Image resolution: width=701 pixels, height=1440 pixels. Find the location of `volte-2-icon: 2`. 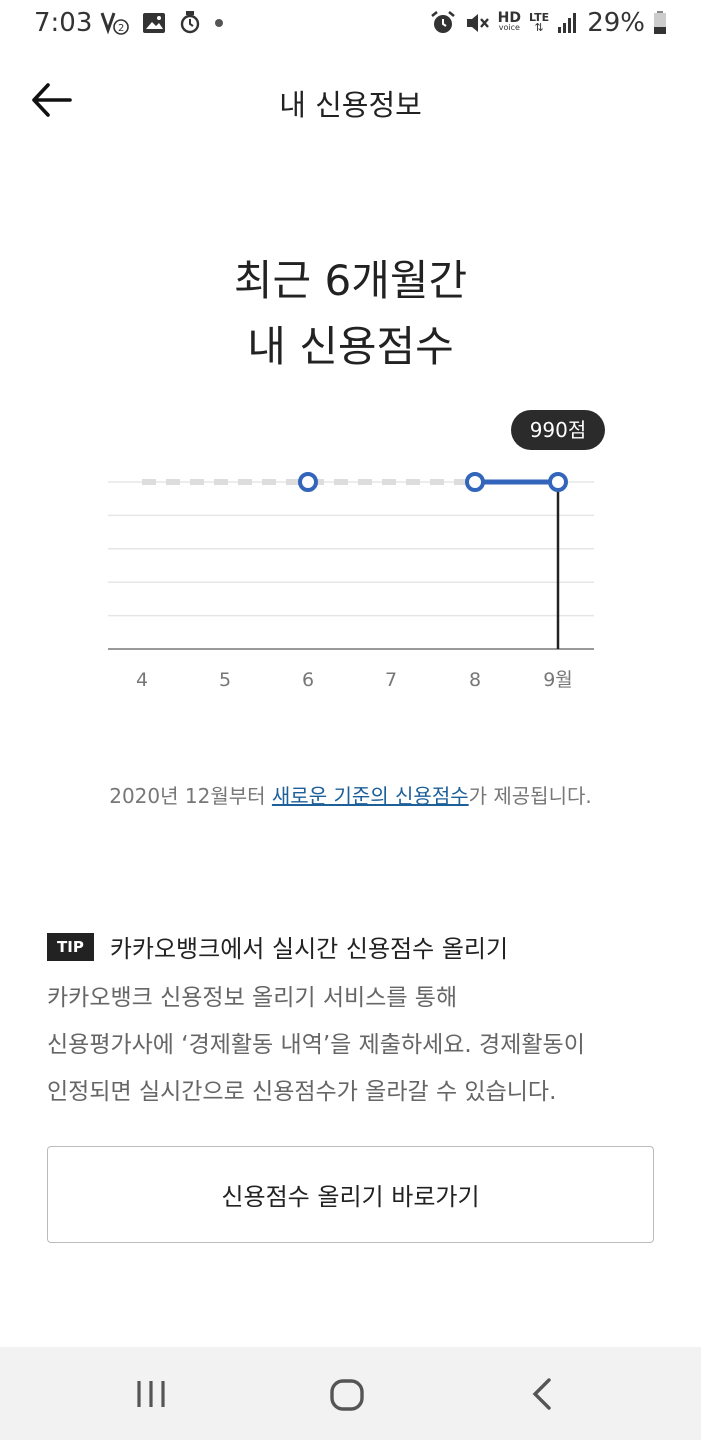

volte-2-icon: 2 is located at coordinates (114, 23).